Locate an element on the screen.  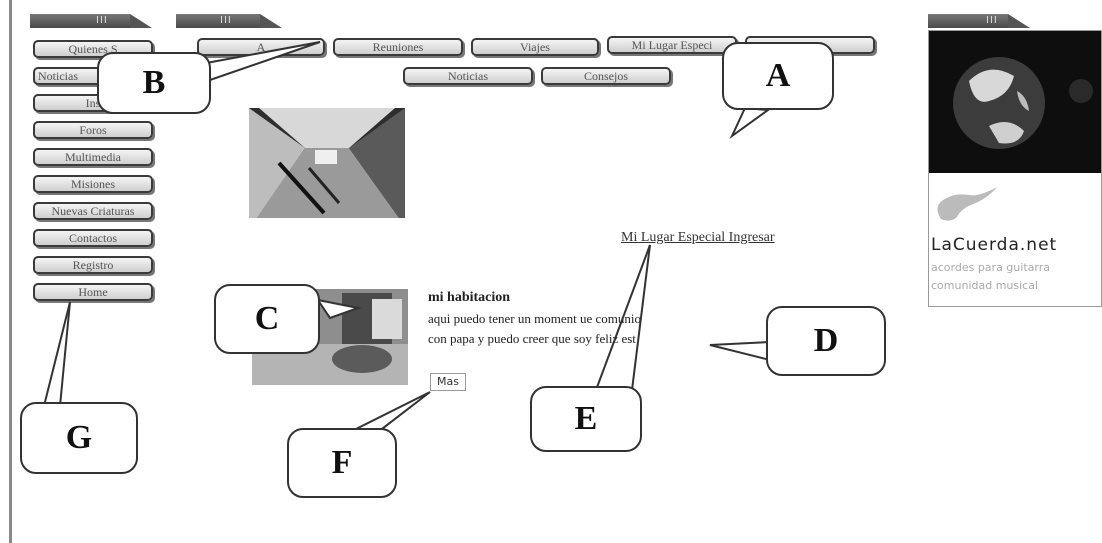
callout-f: F is located at coordinates (342, 463).